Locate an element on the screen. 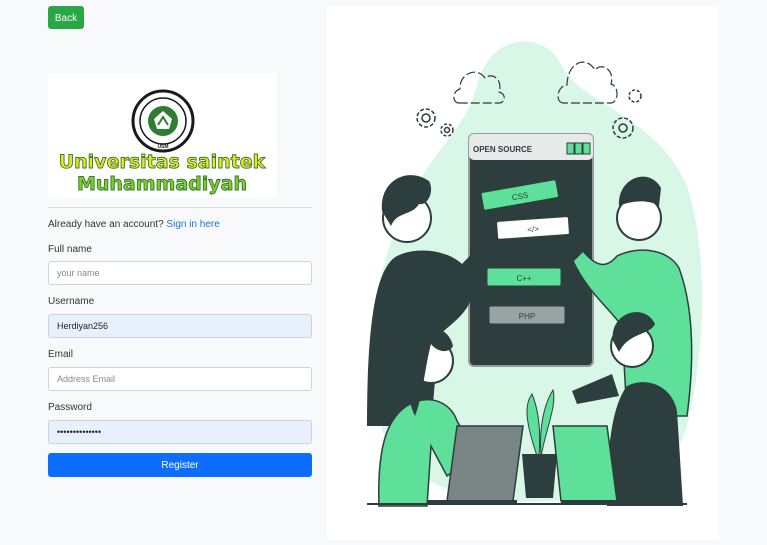  svg-text: USM is located at coordinates (162, 147).